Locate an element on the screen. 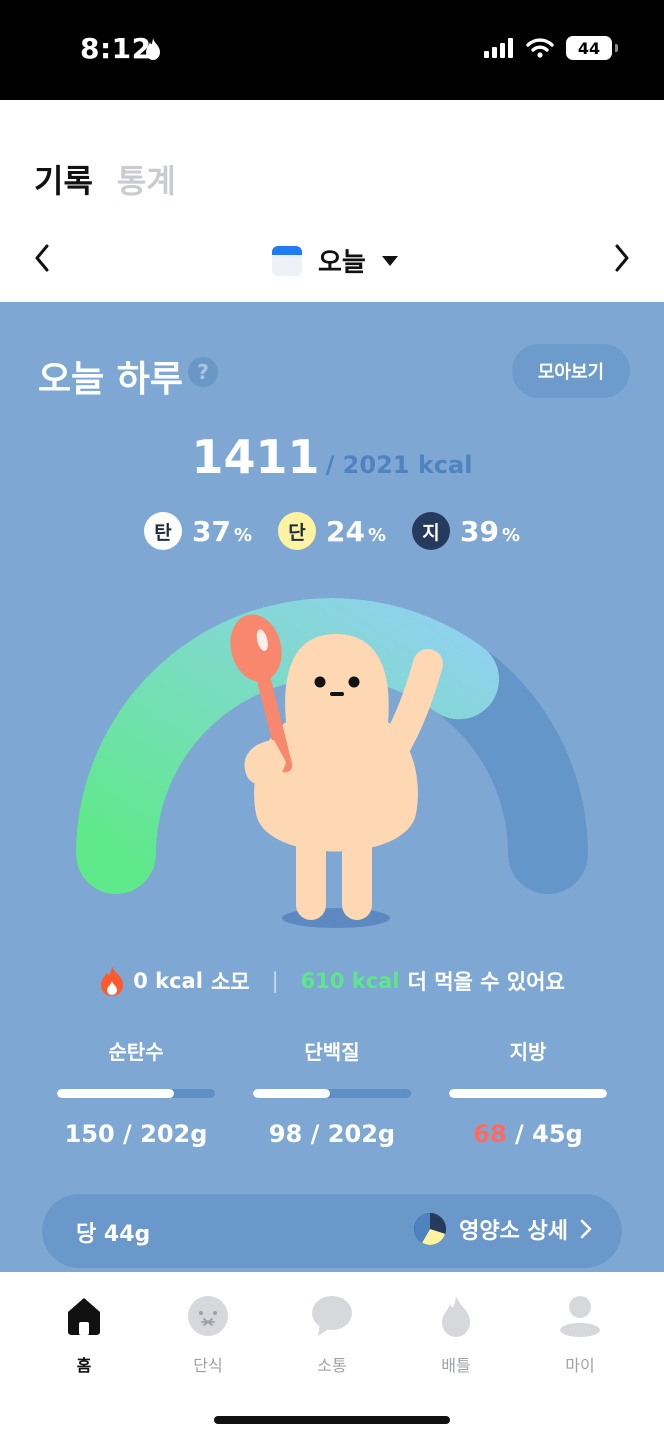  macro-name: 단백질 is located at coordinates (332, 1052).